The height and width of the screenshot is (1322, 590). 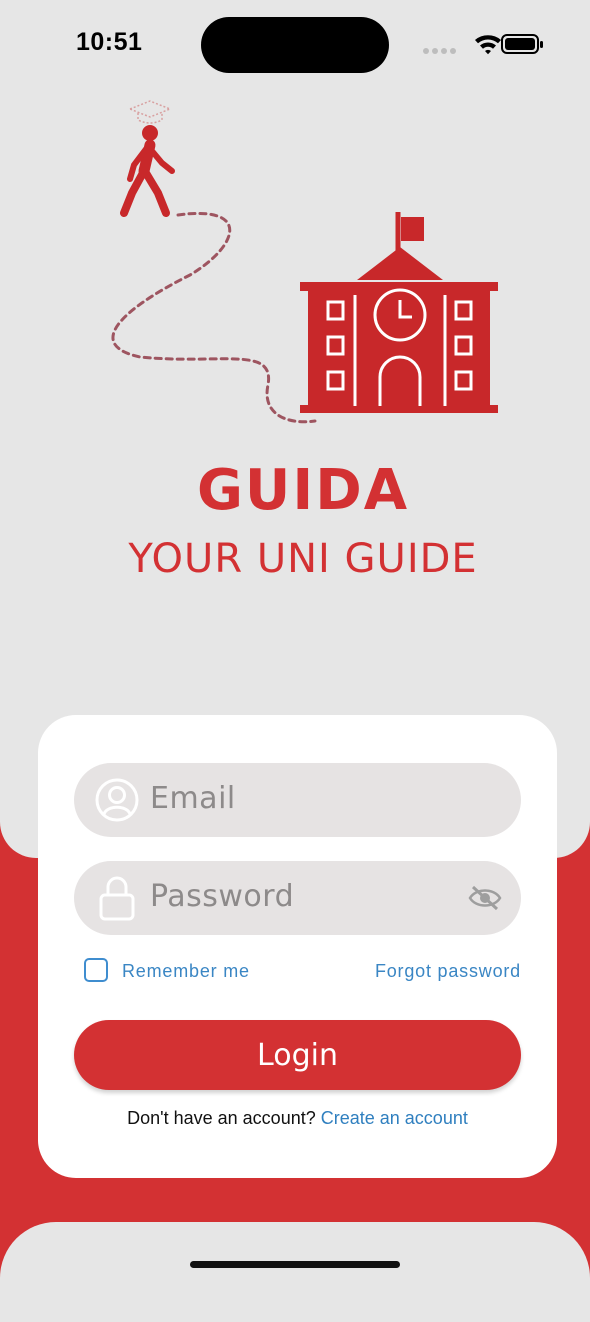 I want to click on status-icons, so click(x=483, y=44).